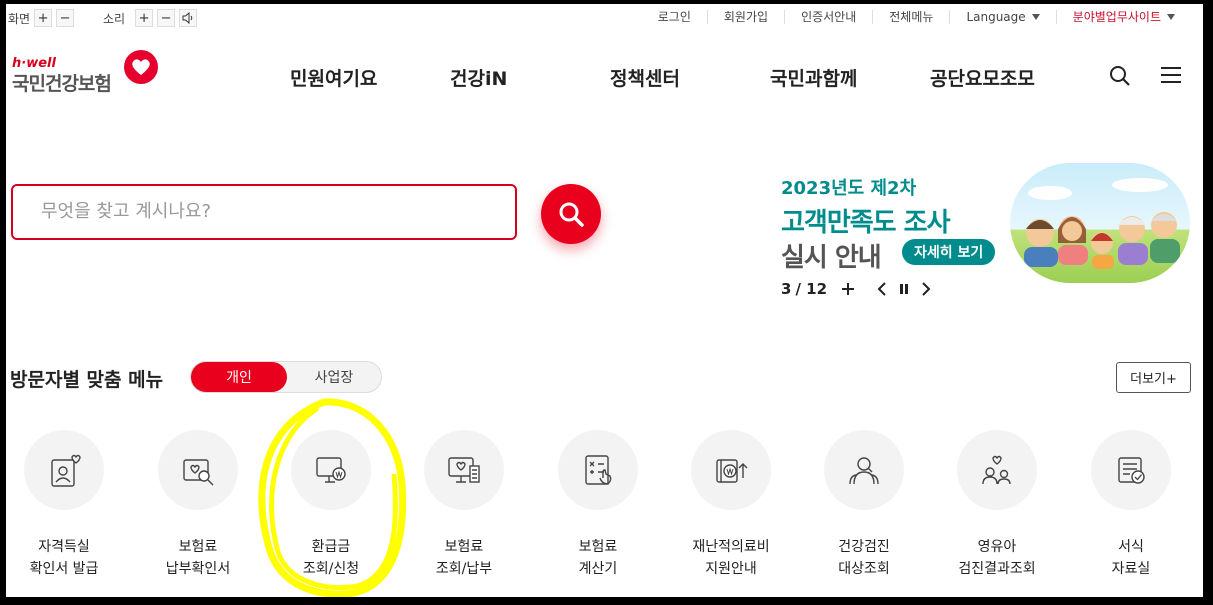 The image size is (1213, 605). Describe the element at coordinates (1116, 17) in the screenshot. I see `field-site-label: 분야별업무사이트` at that location.